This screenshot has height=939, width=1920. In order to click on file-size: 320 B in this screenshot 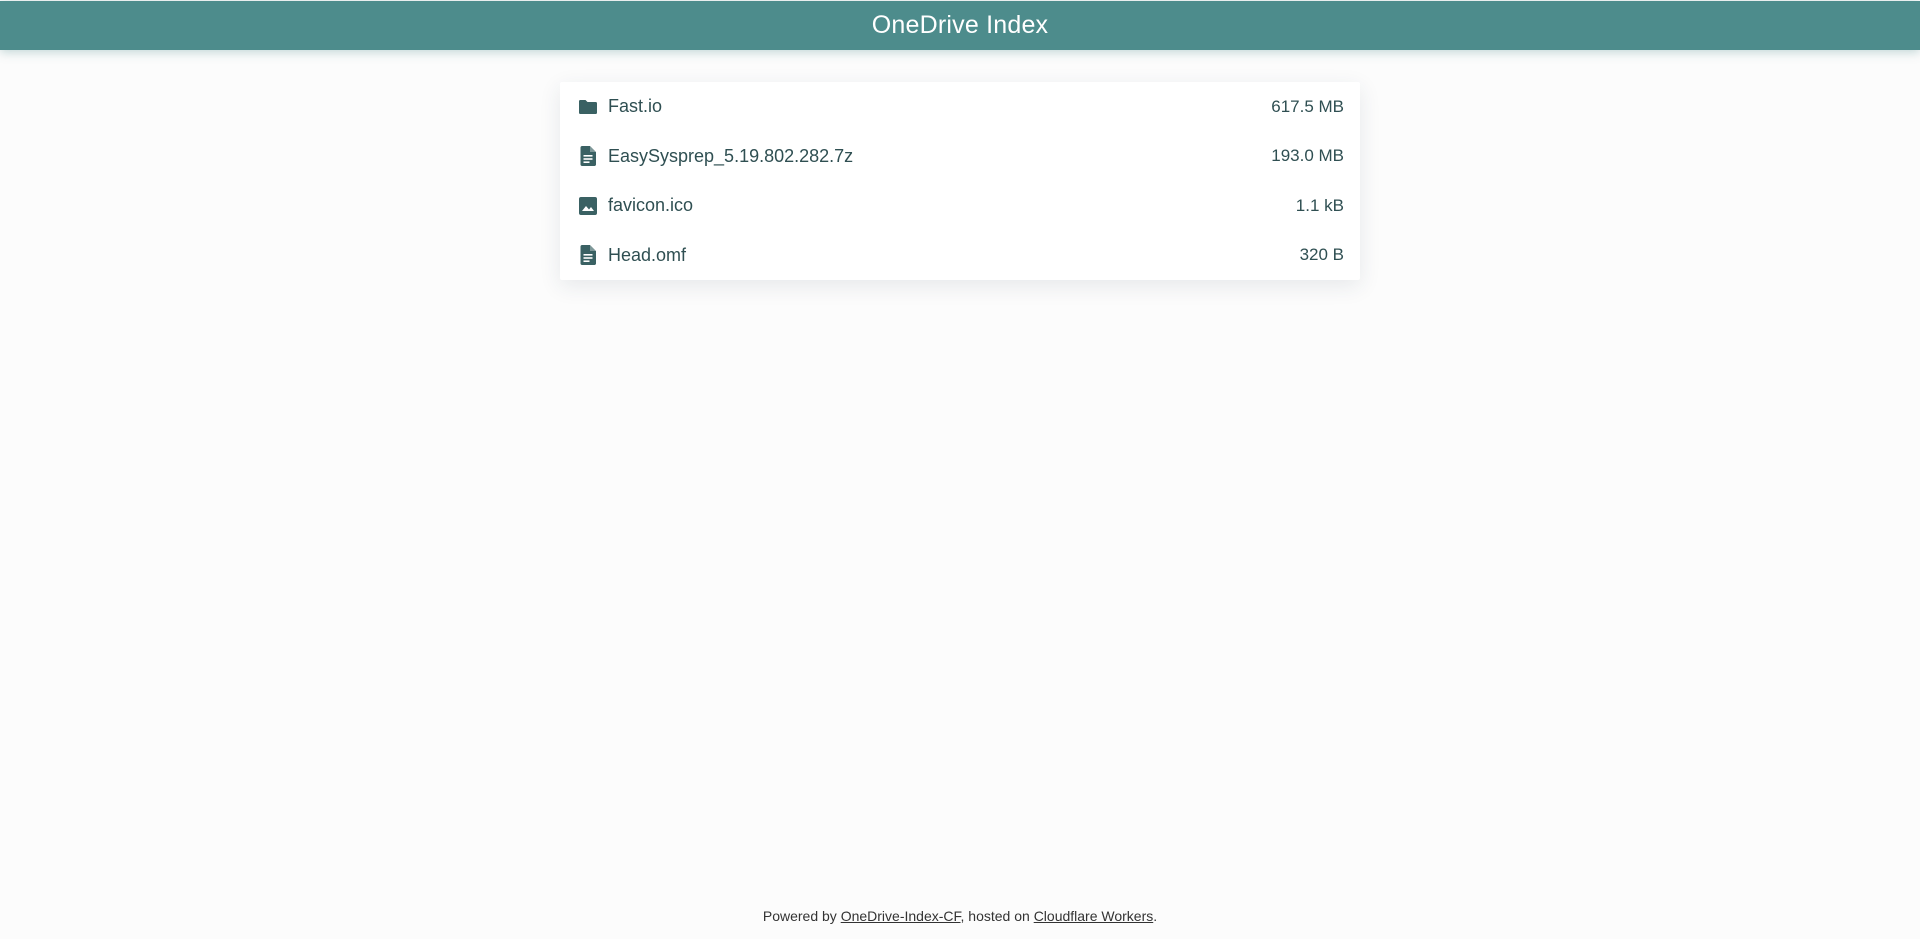, I will do `click(1321, 255)`.